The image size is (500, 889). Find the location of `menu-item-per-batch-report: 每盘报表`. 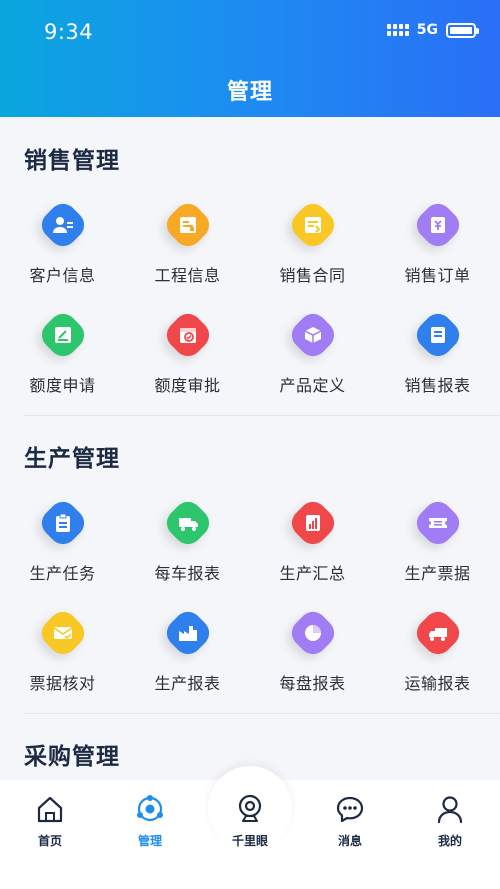

menu-item-per-batch-report: 每盘报表 is located at coordinates (312, 650).